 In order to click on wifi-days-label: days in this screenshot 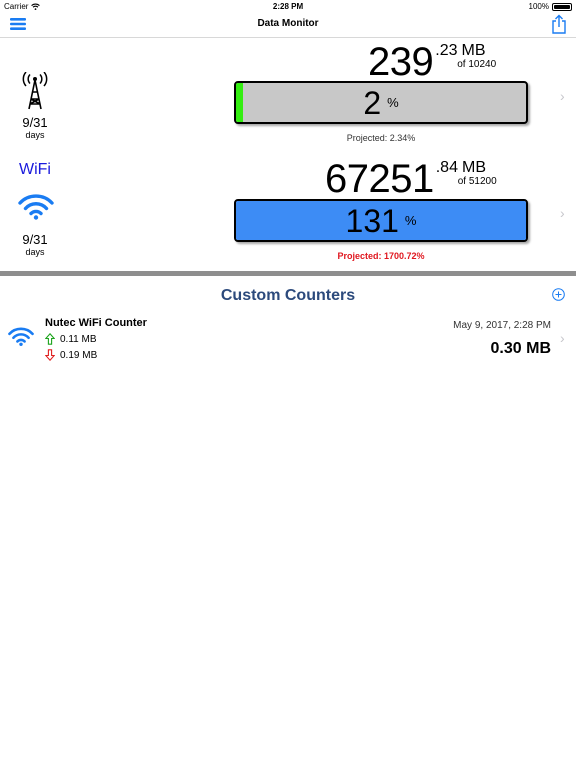, I will do `click(35, 252)`.